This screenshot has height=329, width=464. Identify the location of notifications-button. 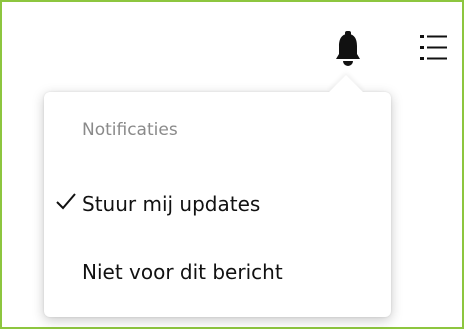
(348, 48).